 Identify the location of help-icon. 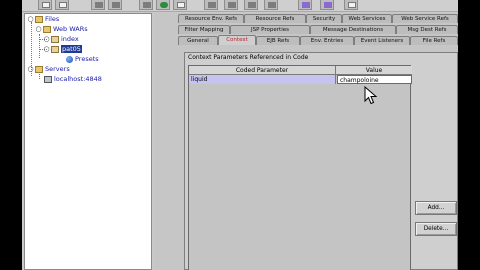
(352, 5).